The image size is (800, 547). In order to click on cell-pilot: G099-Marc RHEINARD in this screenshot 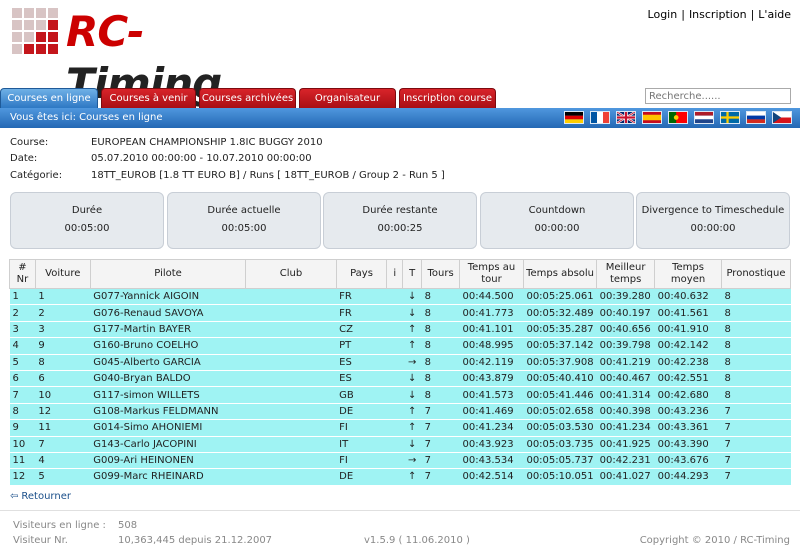, I will do `click(168, 477)`.